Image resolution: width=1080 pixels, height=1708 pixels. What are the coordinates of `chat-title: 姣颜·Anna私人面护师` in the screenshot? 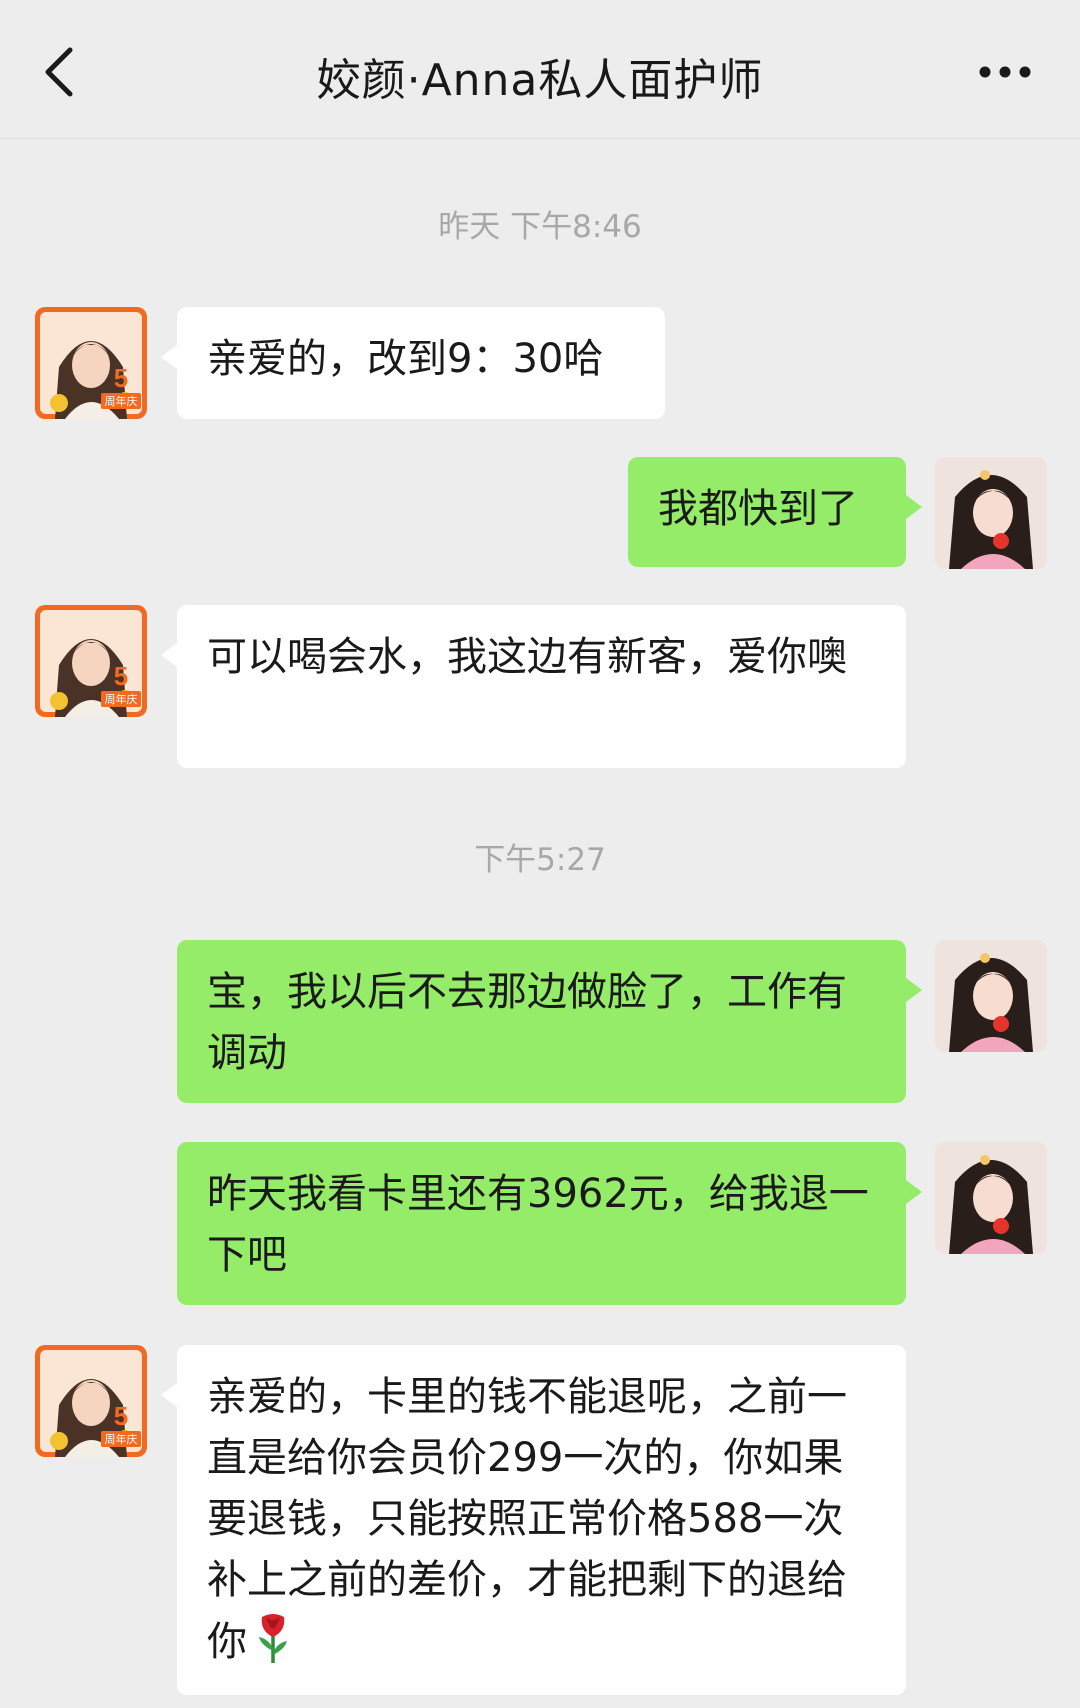 It's located at (540, 80).